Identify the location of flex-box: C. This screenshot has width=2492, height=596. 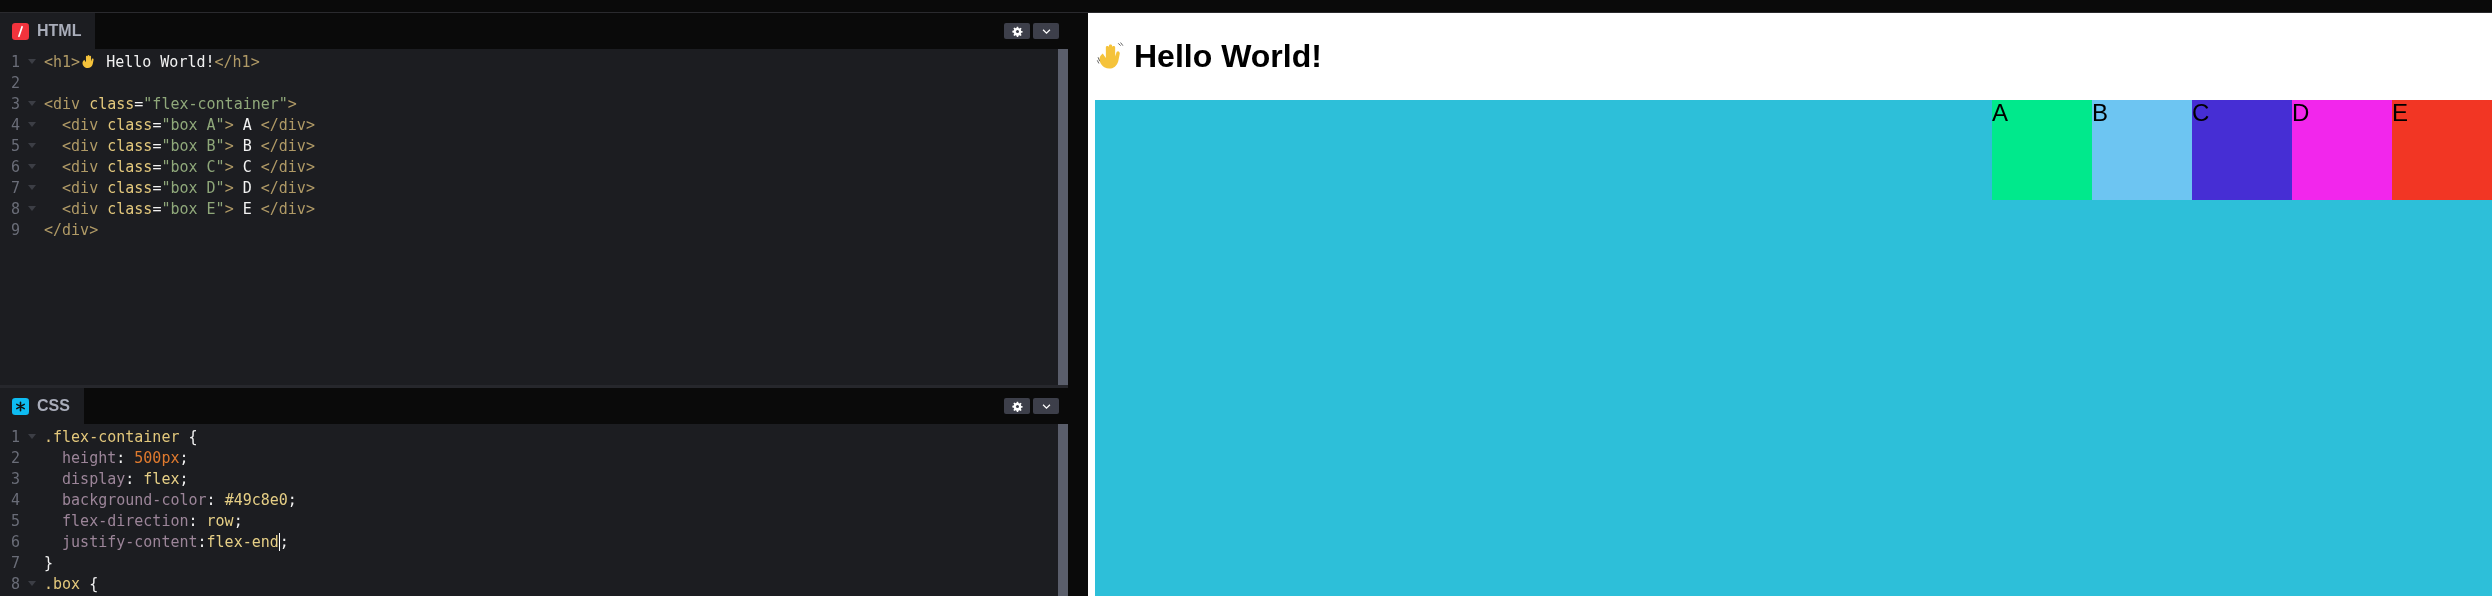
(2242, 150).